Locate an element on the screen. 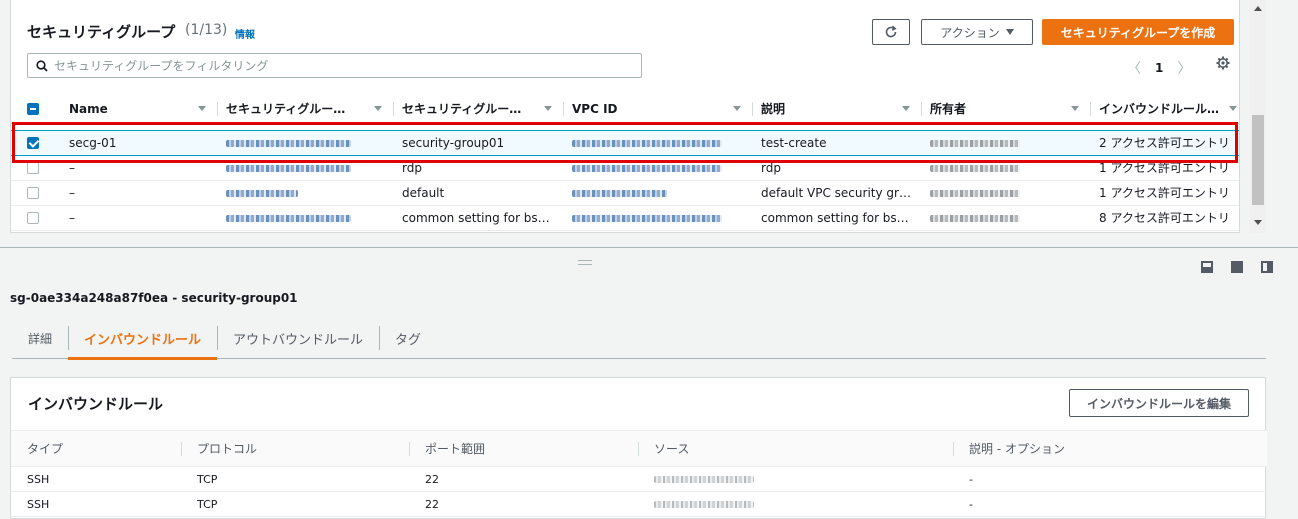  tab-inbound-rules: インバウンドルール is located at coordinates (143, 339).